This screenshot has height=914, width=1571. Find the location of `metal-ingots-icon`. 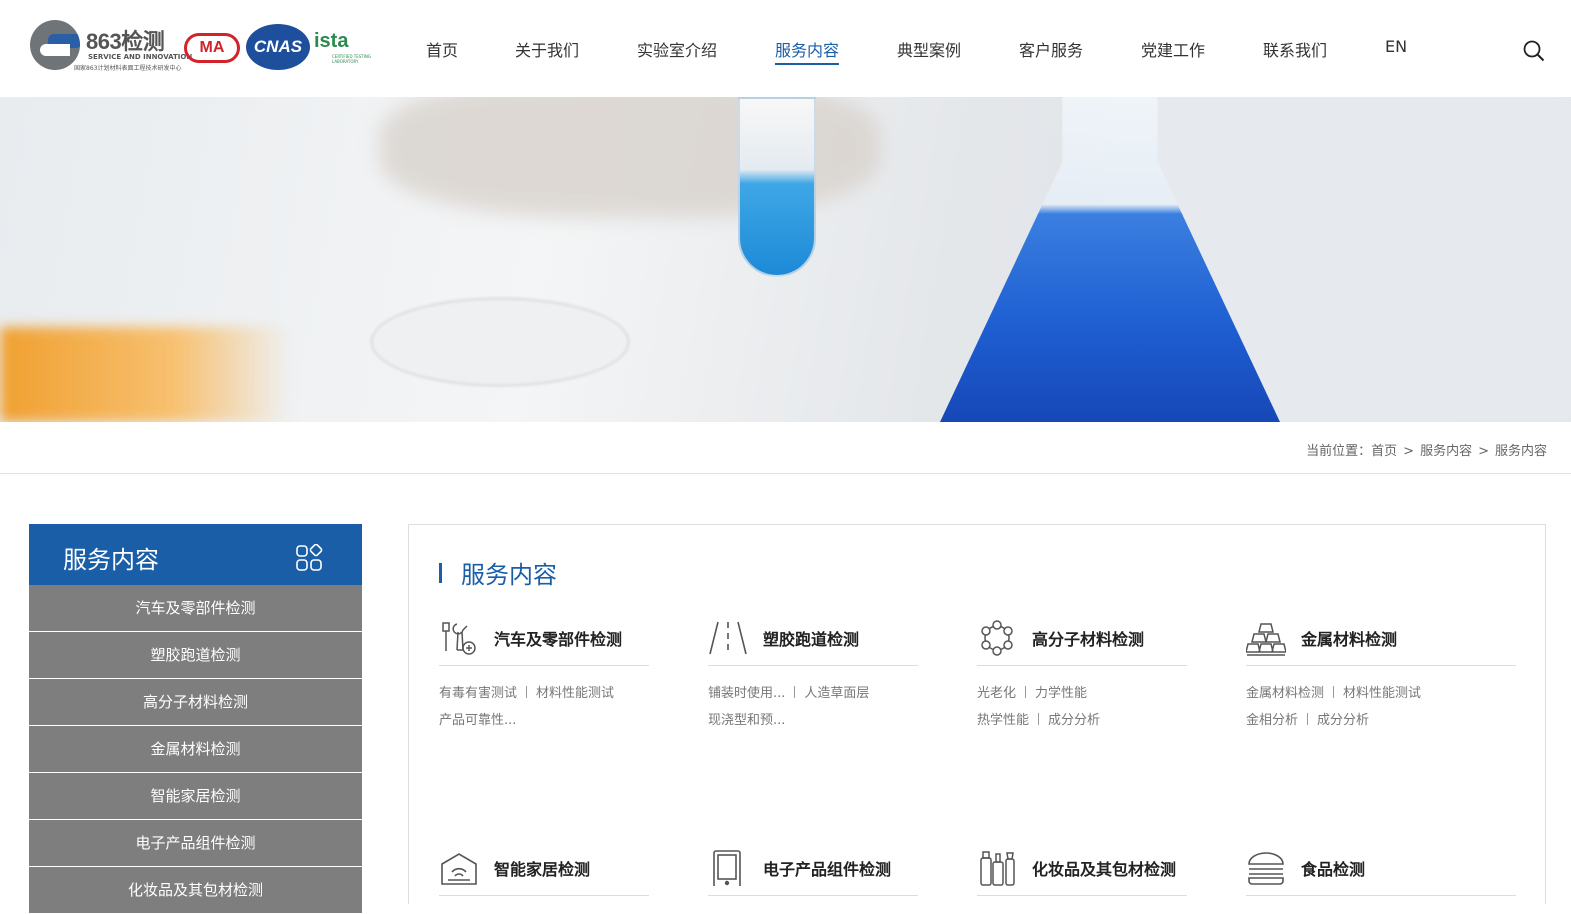

metal-ingots-icon is located at coordinates (1266, 639).